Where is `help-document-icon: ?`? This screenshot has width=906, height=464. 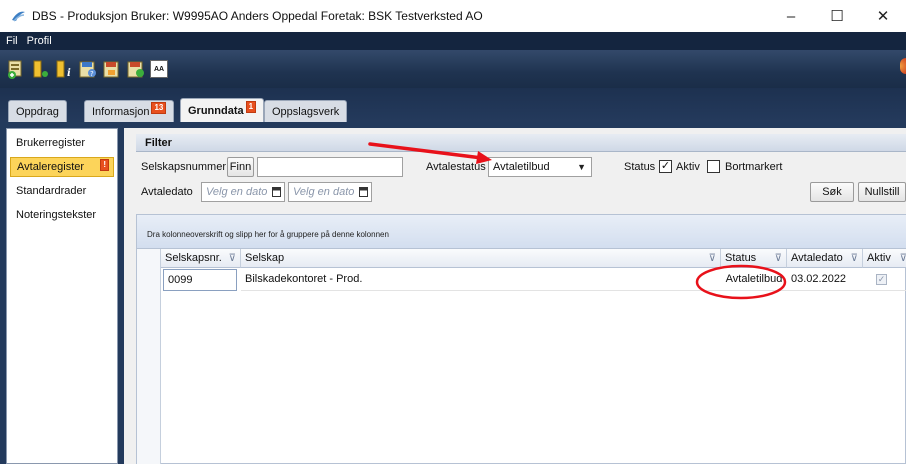 help-document-icon: ? is located at coordinates (88, 69).